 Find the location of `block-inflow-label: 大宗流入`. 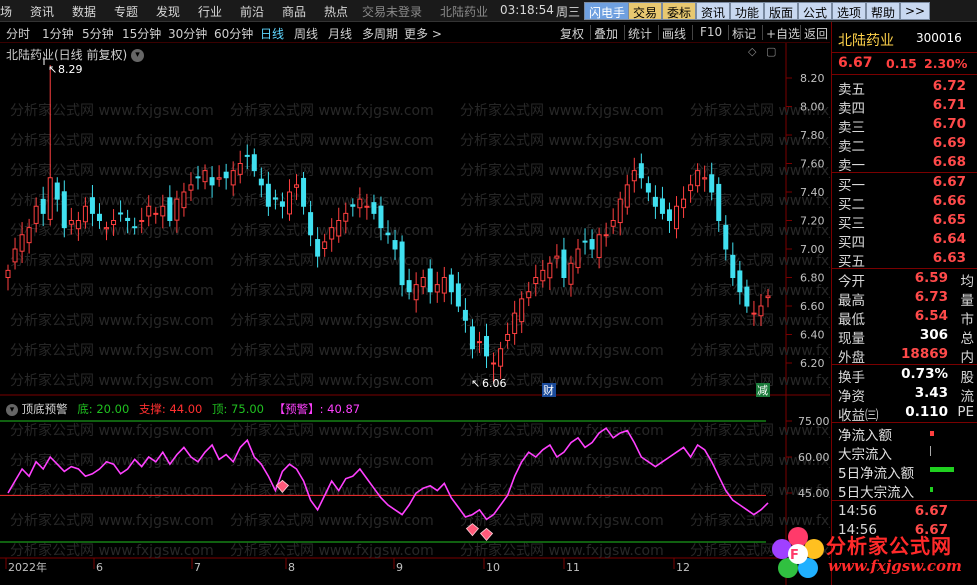

block-inflow-label: 大宗流入 is located at coordinates (865, 453).